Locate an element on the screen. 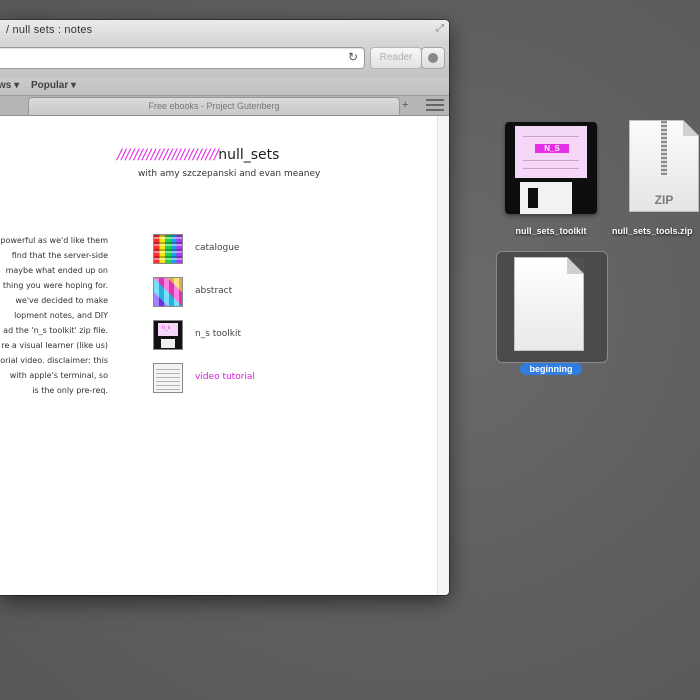 This screenshot has width=700, height=700. catalogue-thumbnail-icon is located at coordinates (168, 249).